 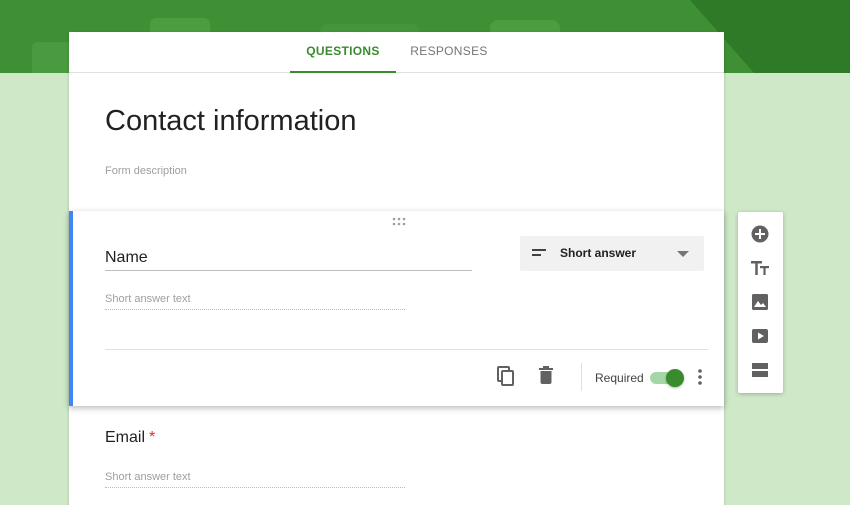 What do you see at coordinates (125, 437) in the screenshot?
I see `question-title-text: Email` at bounding box center [125, 437].